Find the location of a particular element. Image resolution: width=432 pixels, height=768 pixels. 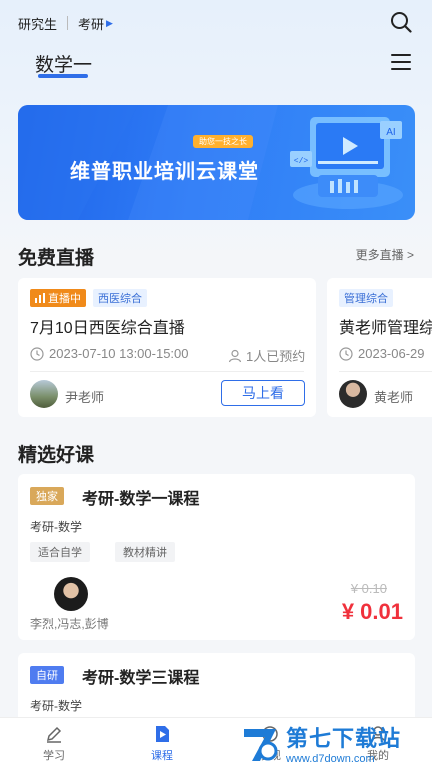

live-category-badge: 西医综合 is located at coordinates (120, 298).